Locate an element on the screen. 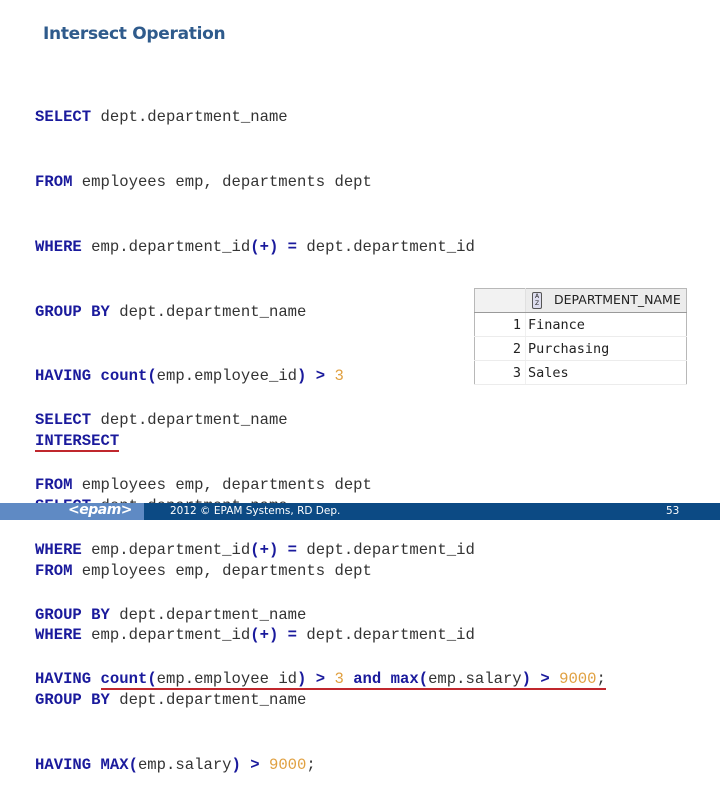 The height and width of the screenshot is (798, 720). result-header-row: A Z DEPARTMENT_NAME is located at coordinates (580, 300).